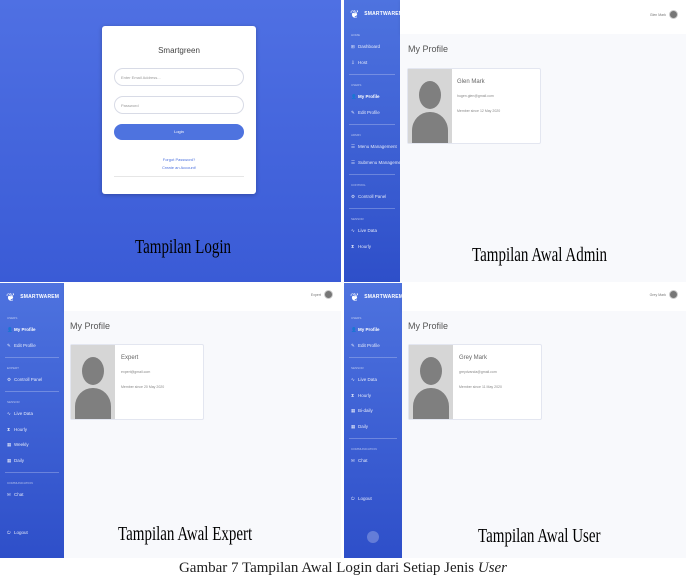  What do you see at coordinates (539, 536) in the screenshot?
I see `user-caption: Tampilan Awal User` at bounding box center [539, 536].